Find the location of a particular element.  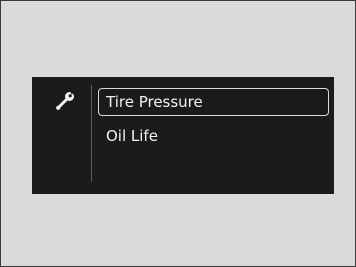

menu-divider is located at coordinates (91, 133).